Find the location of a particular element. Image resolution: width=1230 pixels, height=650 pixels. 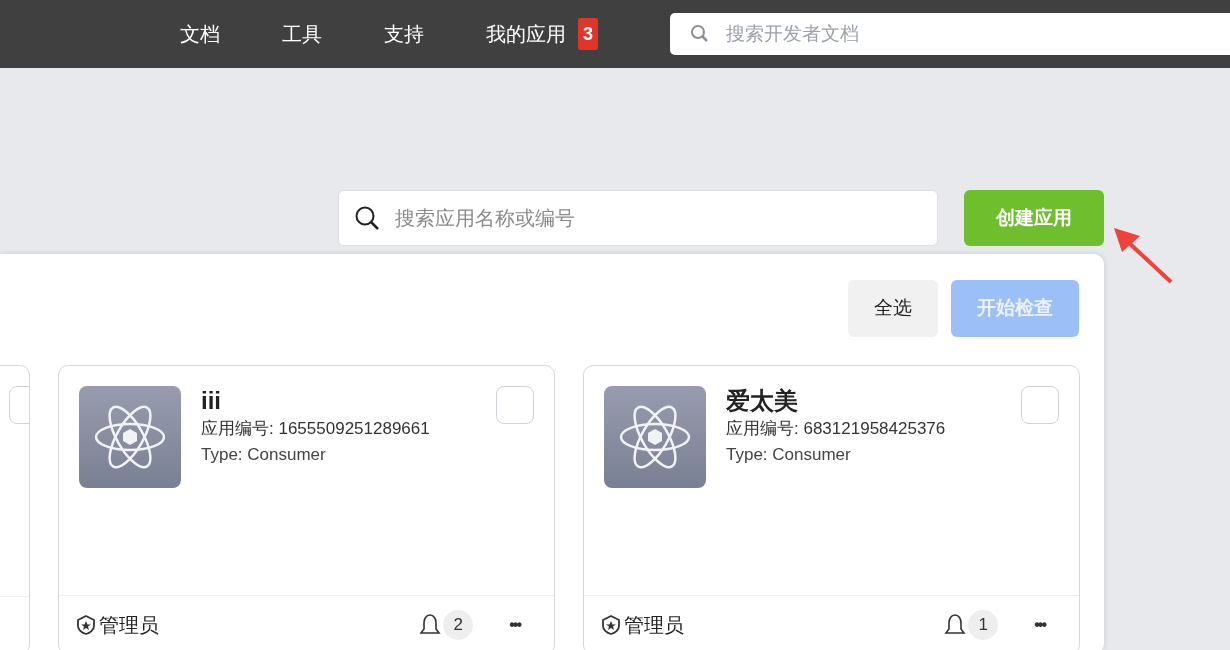

count-badge: 1 is located at coordinates (983, 625).